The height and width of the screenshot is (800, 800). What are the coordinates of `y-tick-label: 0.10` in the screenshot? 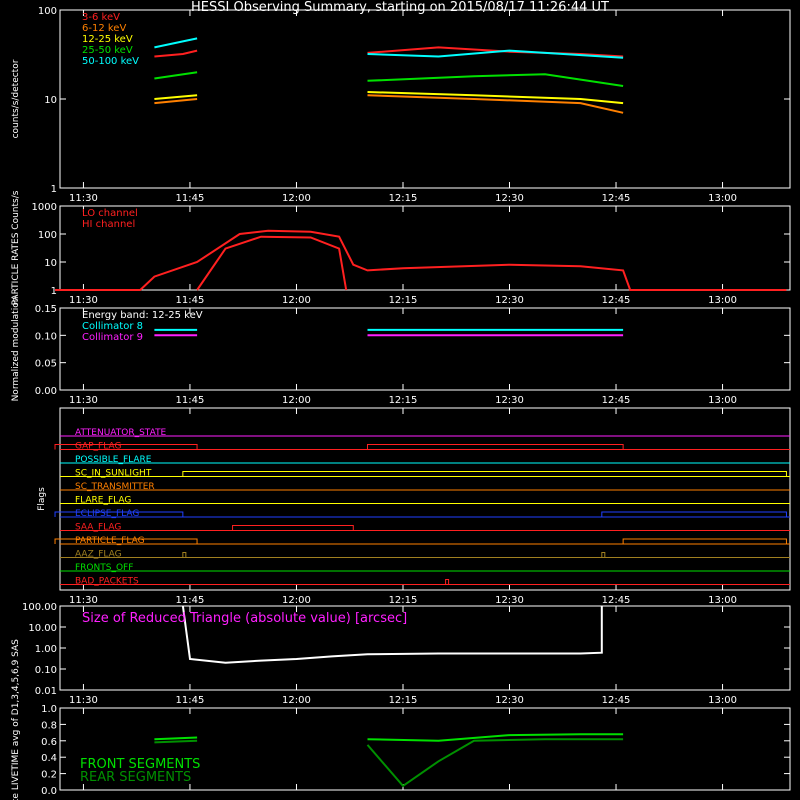 It's located at (46, 336).